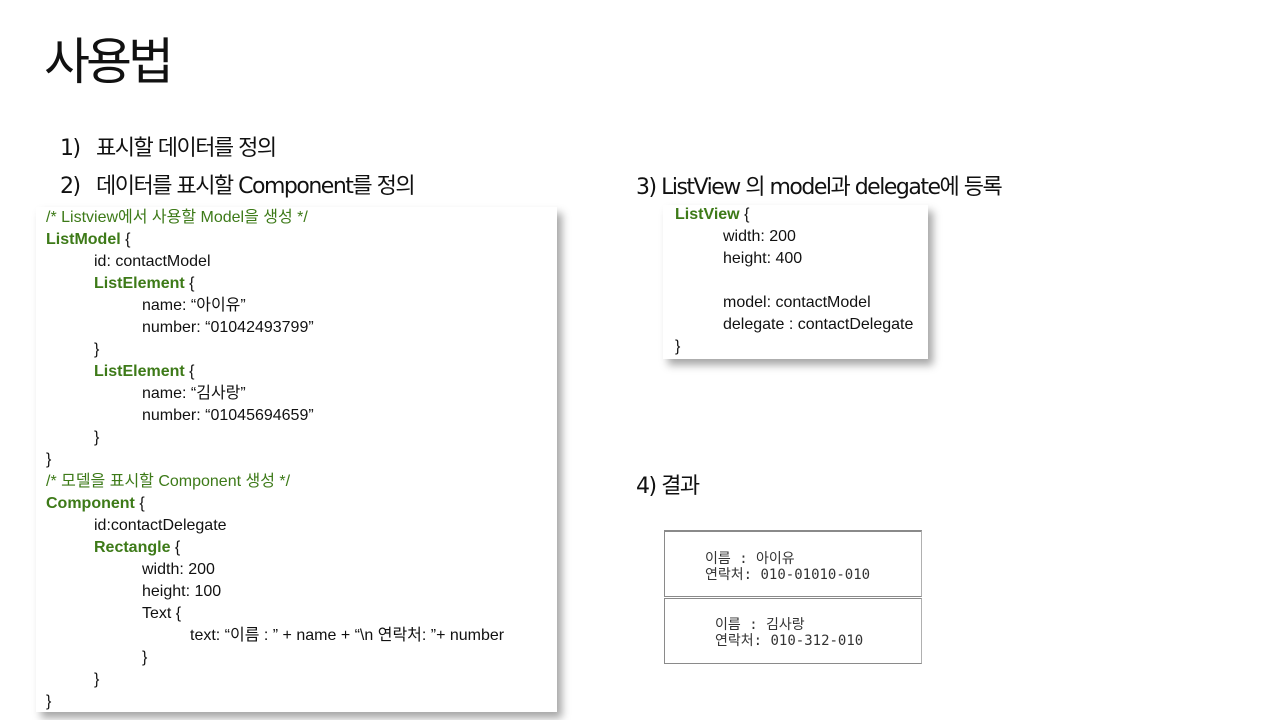 Image resolution: width=1280 pixels, height=720 pixels. I want to click on code-text: height: 400, so click(763, 258).